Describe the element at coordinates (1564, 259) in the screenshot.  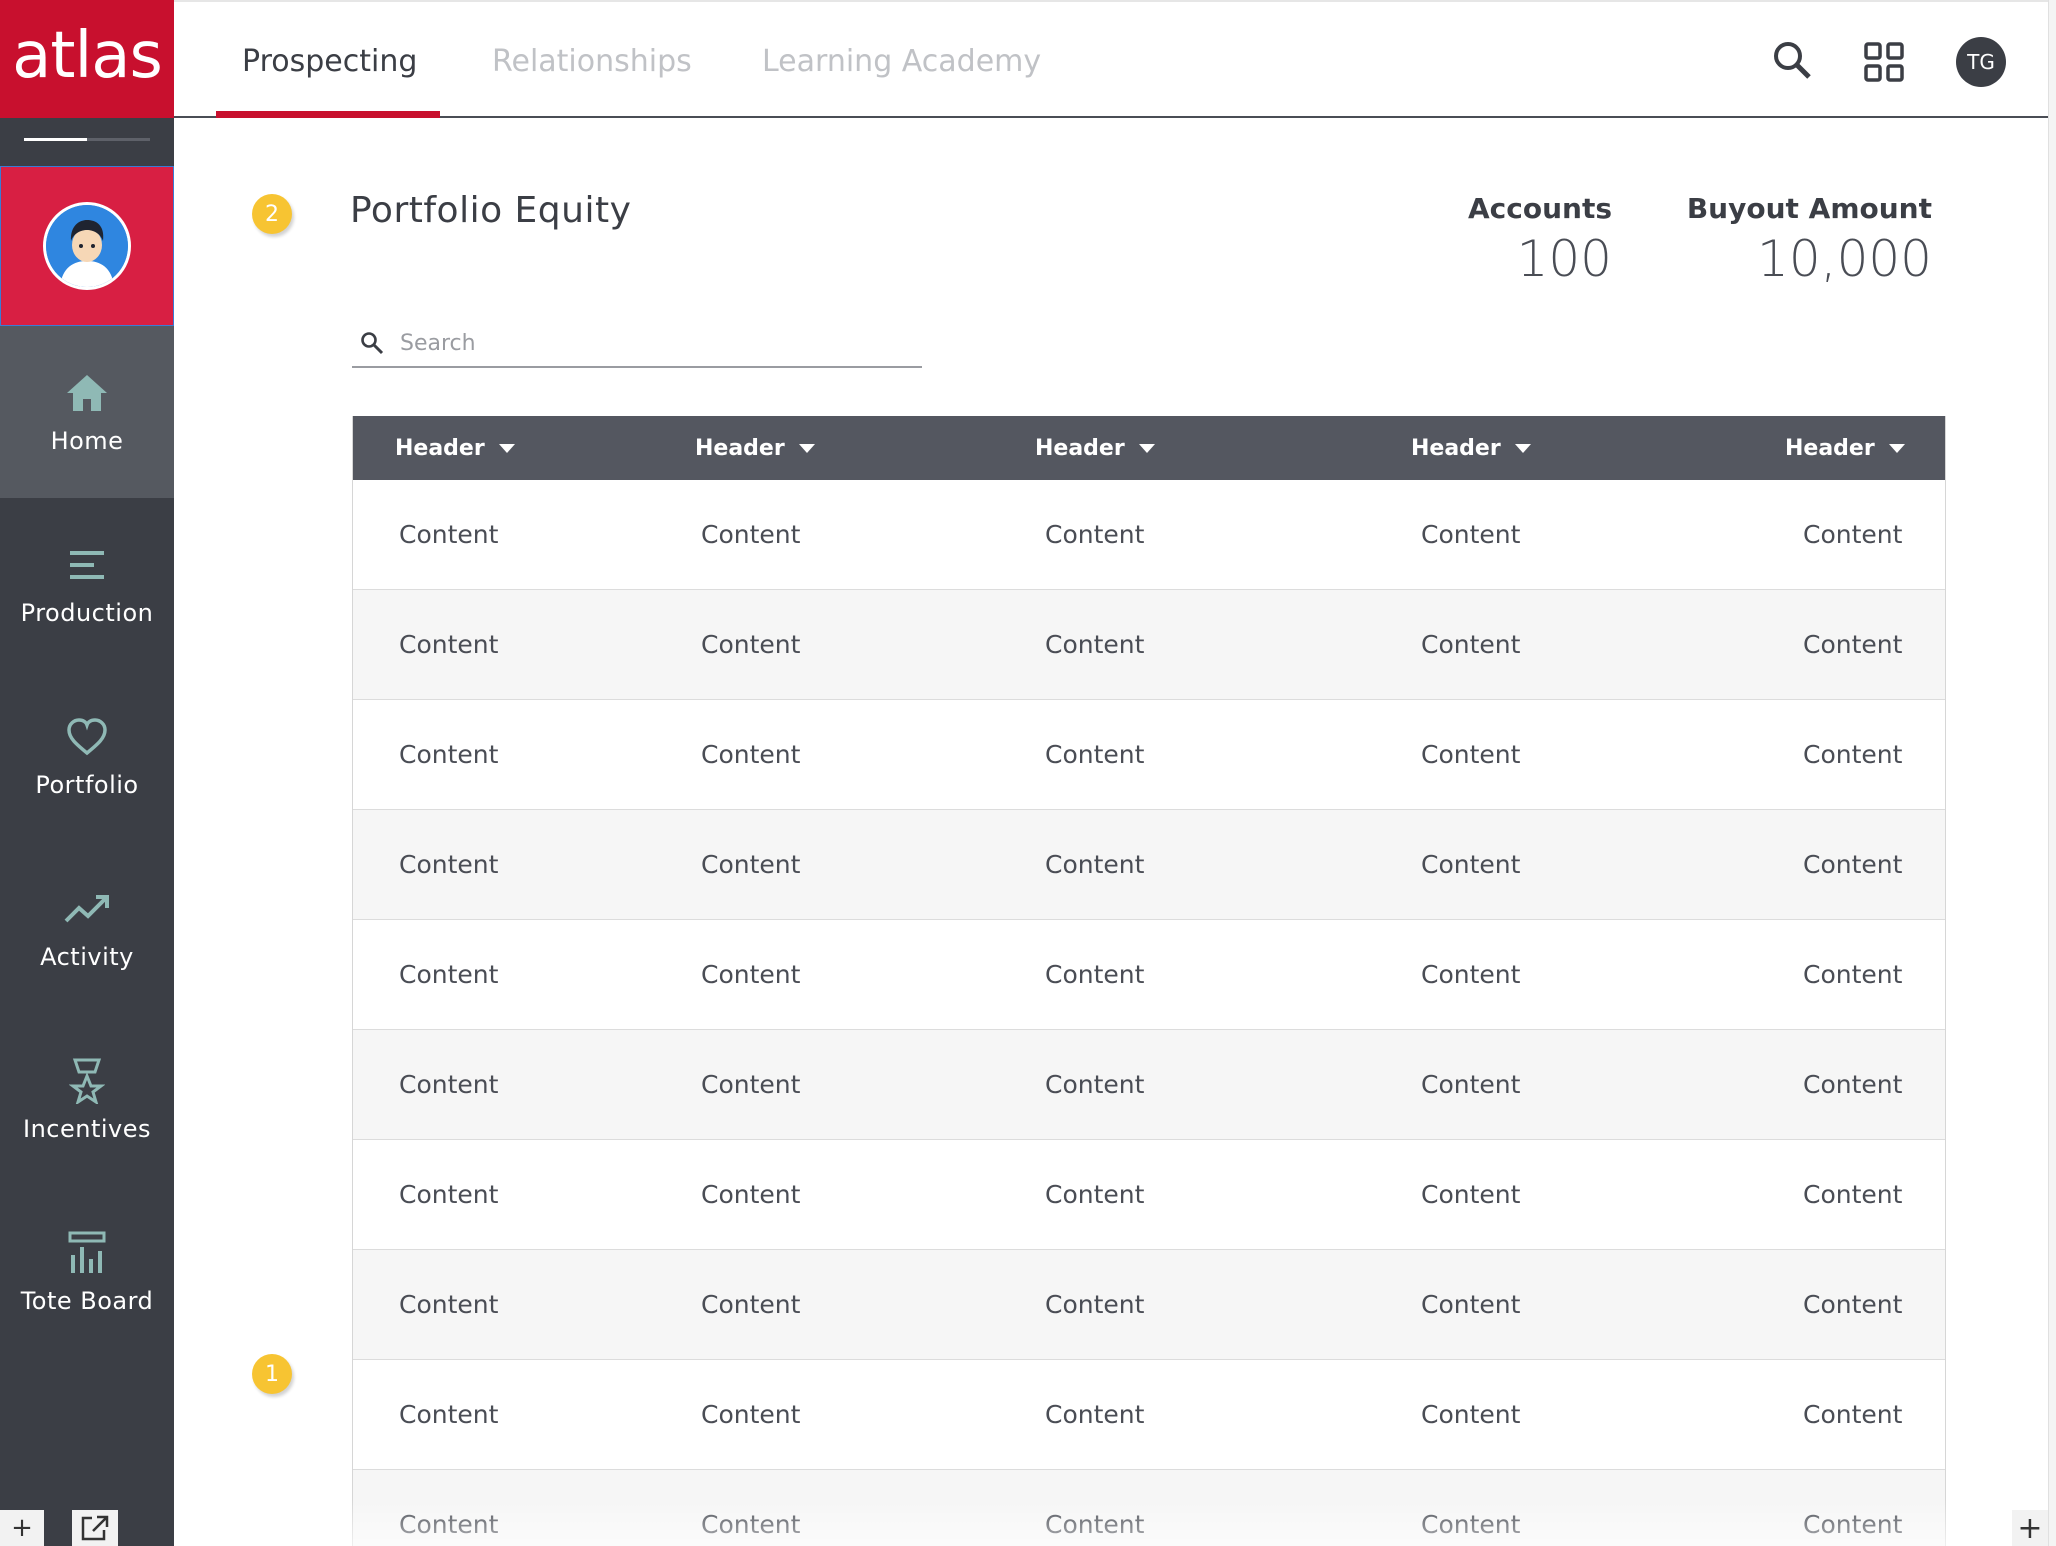
I see `accounts-value: 100` at that location.